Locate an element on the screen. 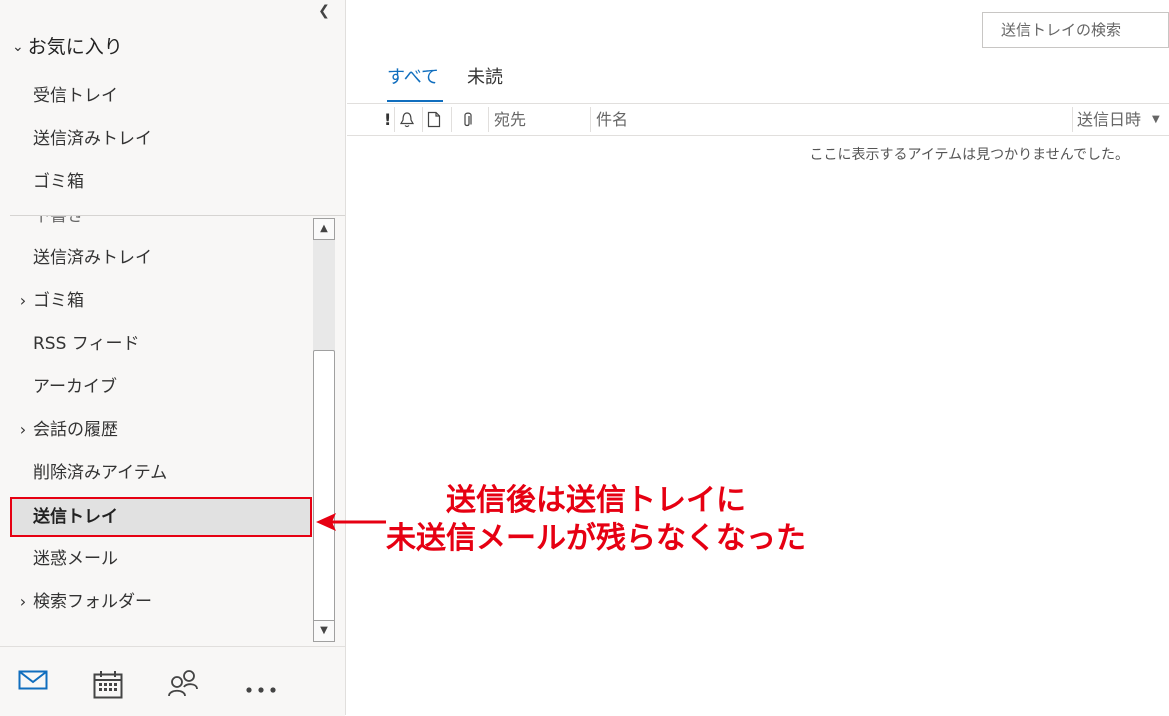  favorites-title: お気に入り is located at coordinates (75, 47).